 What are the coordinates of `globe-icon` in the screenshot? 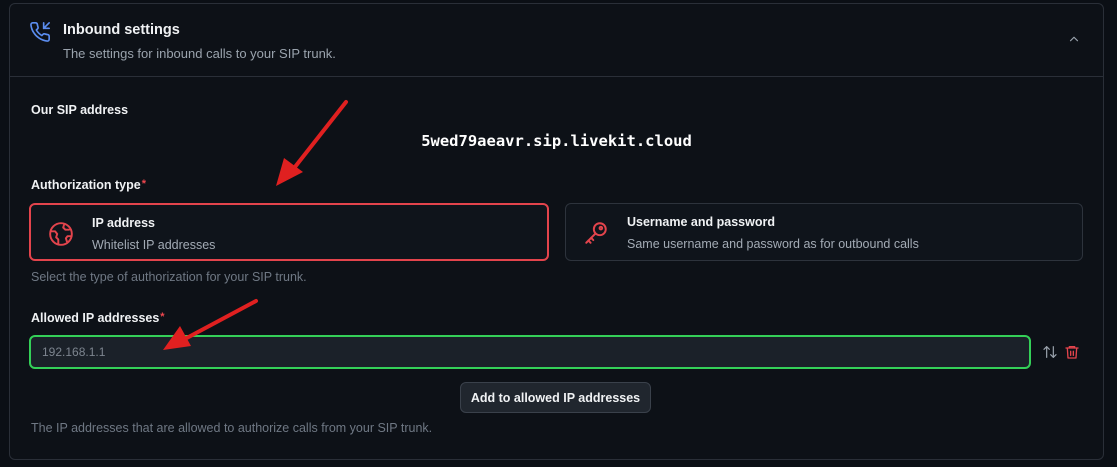 It's located at (61, 234).